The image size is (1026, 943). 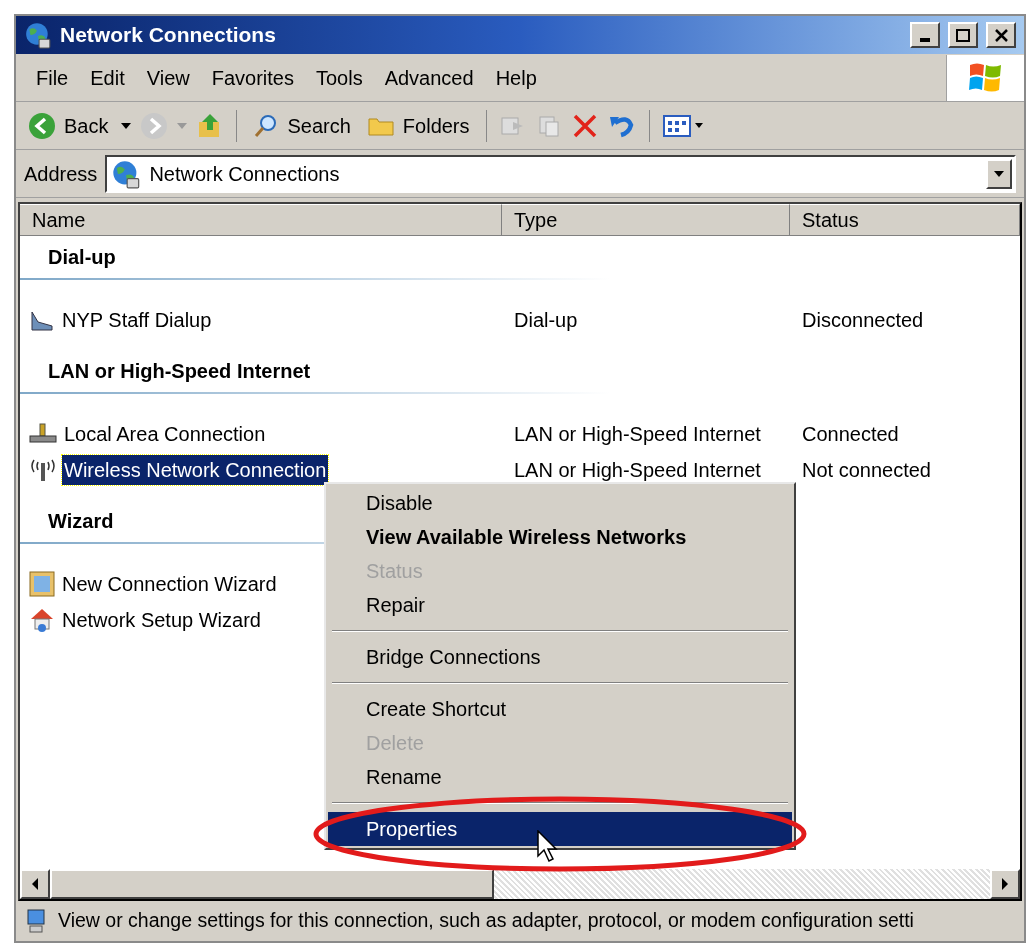 What do you see at coordinates (925, 40) in the screenshot?
I see `minimize-icon` at bounding box center [925, 40].